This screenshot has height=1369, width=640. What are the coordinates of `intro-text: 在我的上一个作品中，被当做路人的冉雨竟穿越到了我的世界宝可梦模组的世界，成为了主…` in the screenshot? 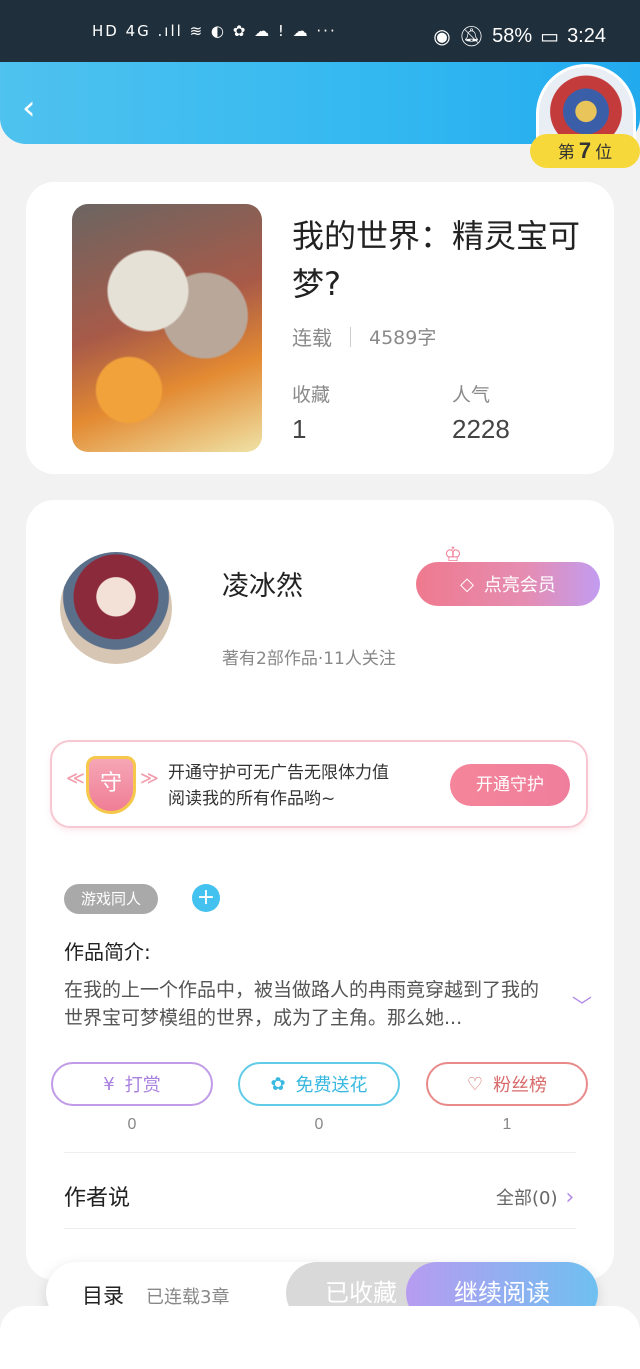 It's located at (302, 1004).